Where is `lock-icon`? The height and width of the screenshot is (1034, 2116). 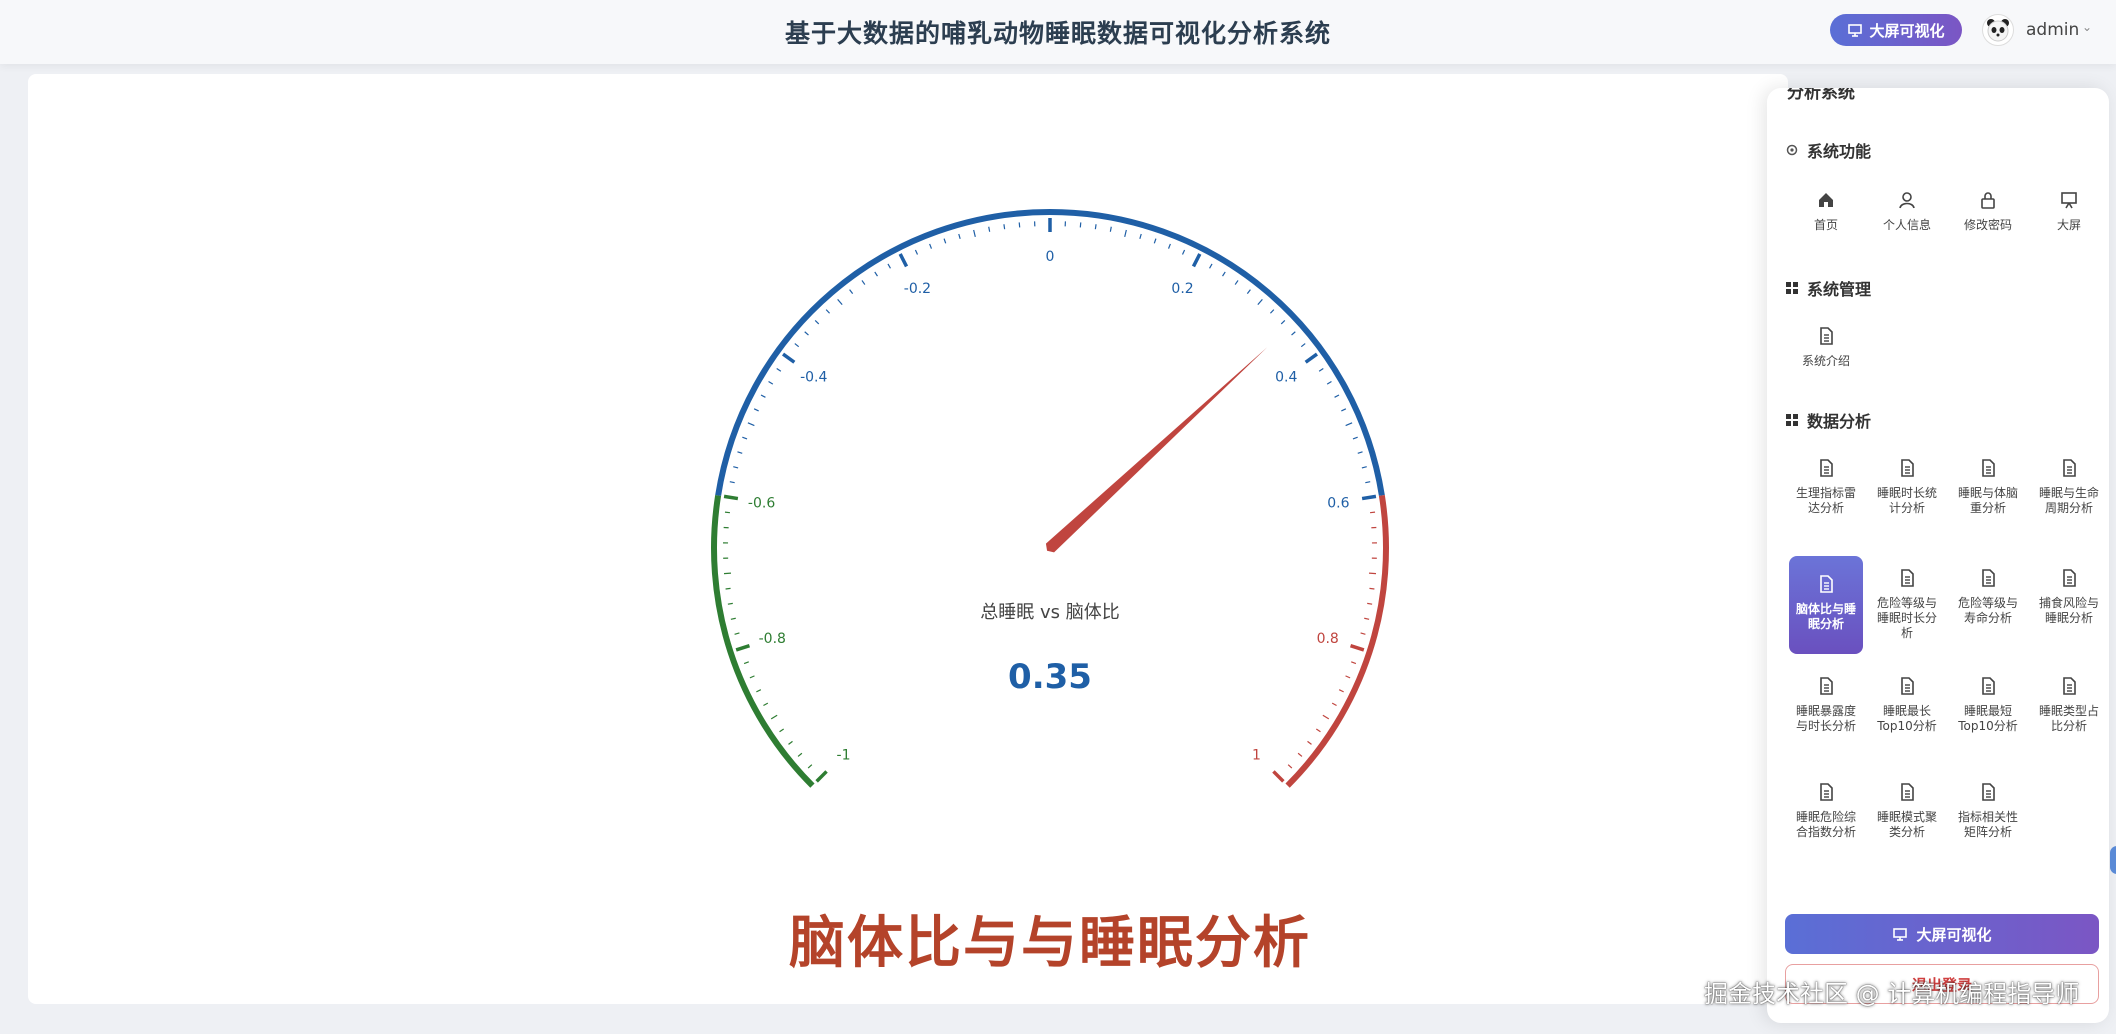 lock-icon is located at coordinates (1988, 202).